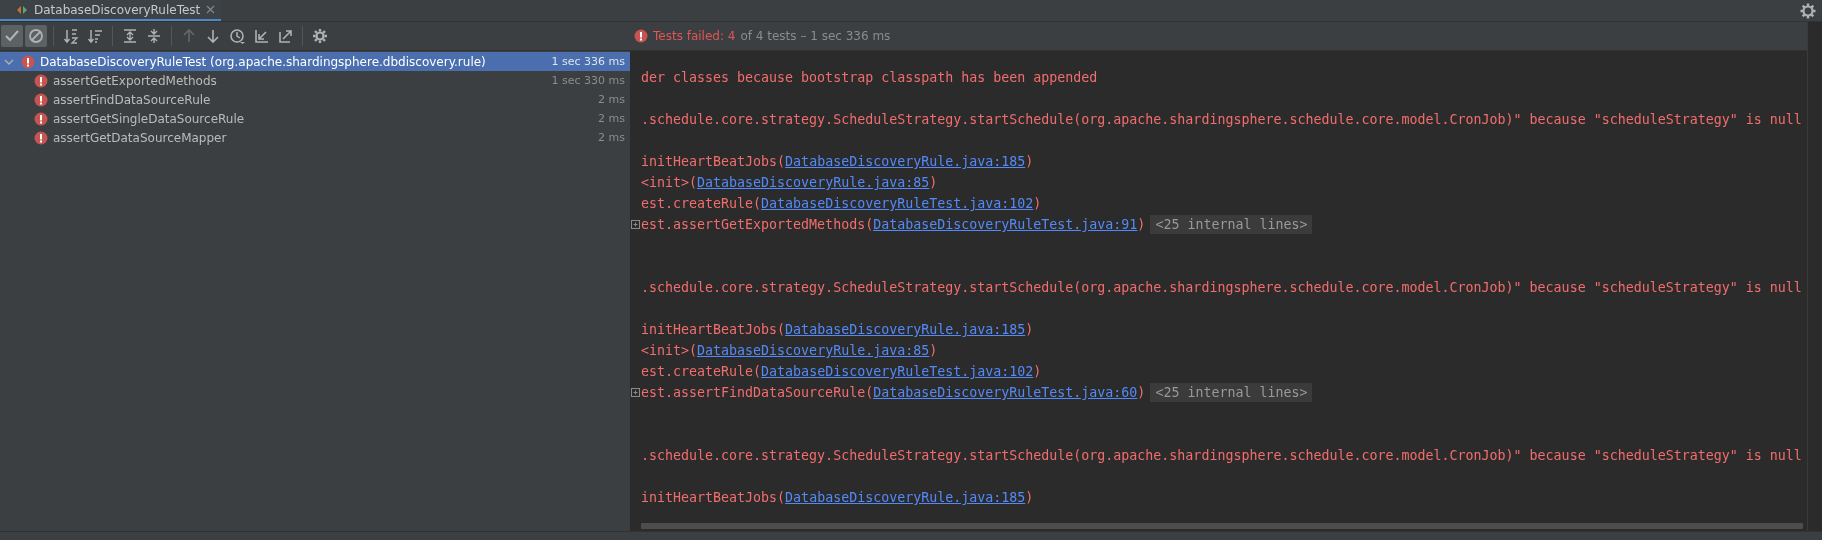 This screenshot has height=540, width=1822. What do you see at coordinates (211, 9) in the screenshot?
I see `close-icon` at bounding box center [211, 9].